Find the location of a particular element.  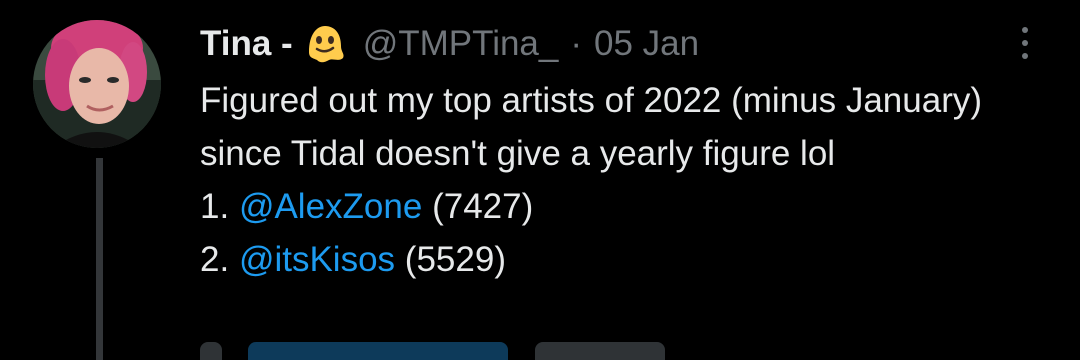

avatar is located at coordinates (97, 84).